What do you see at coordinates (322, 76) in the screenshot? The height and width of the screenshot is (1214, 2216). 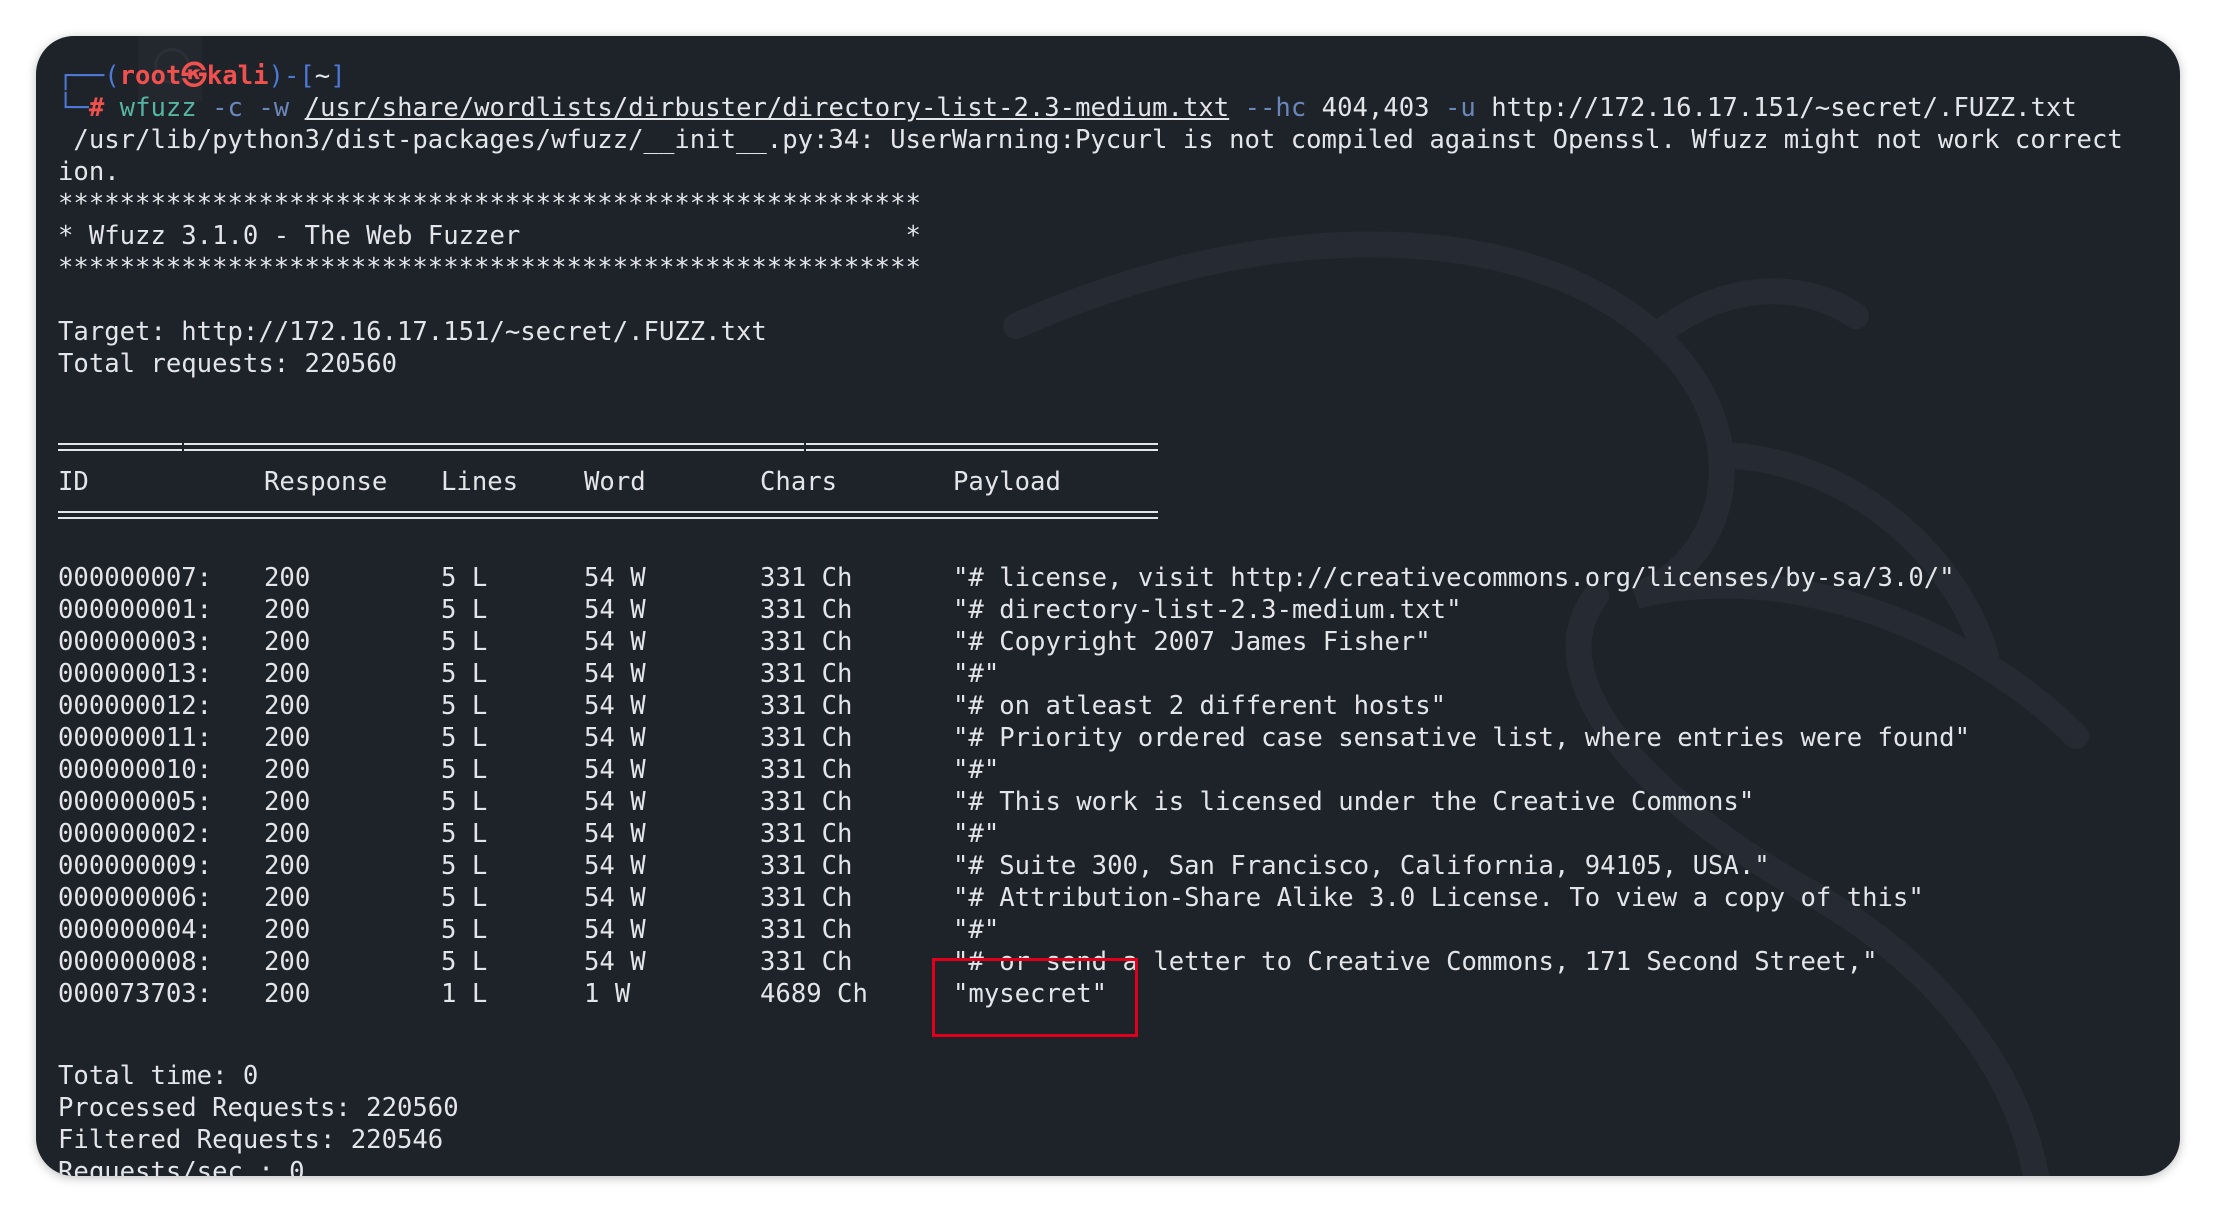 I see `prompt-dir: ~` at bounding box center [322, 76].